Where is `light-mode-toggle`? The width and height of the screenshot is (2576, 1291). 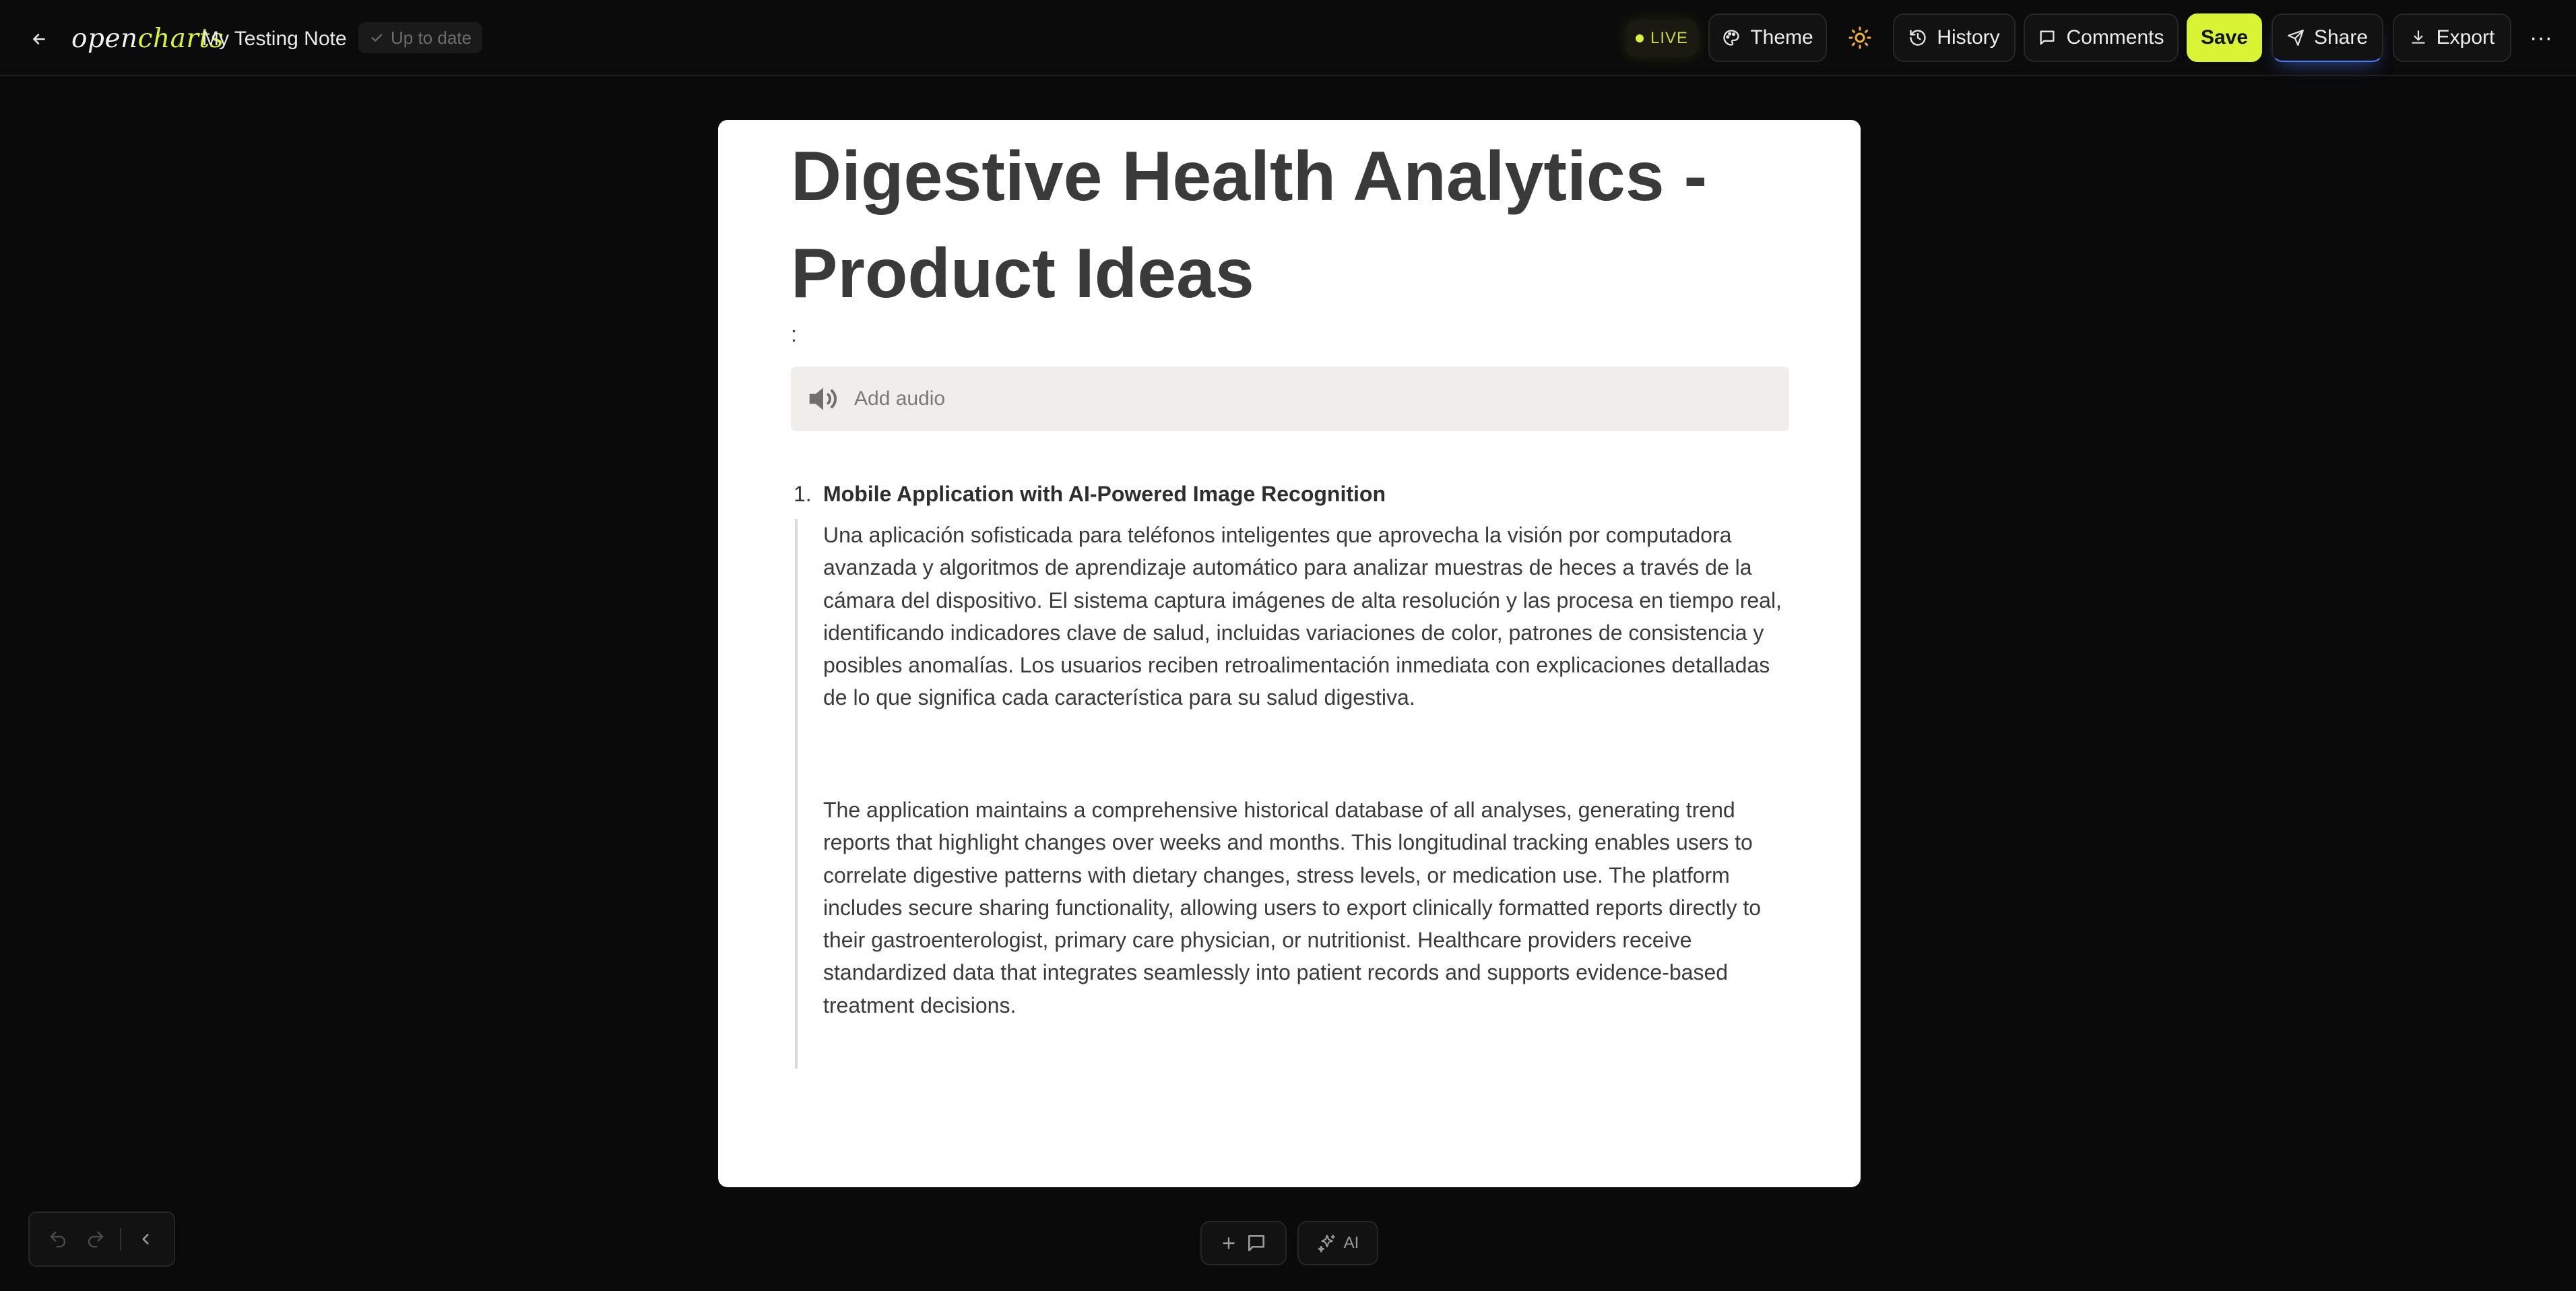 light-mode-toggle is located at coordinates (1860, 37).